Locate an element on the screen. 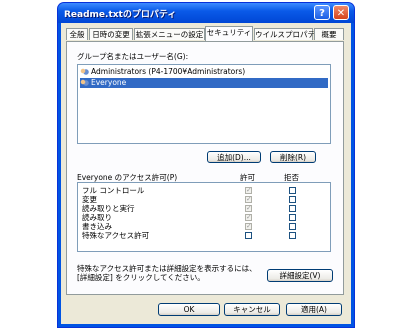 The width and height of the screenshot is (413, 334). perm-name: 読み取りと実行 is located at coordinates (108, 208).